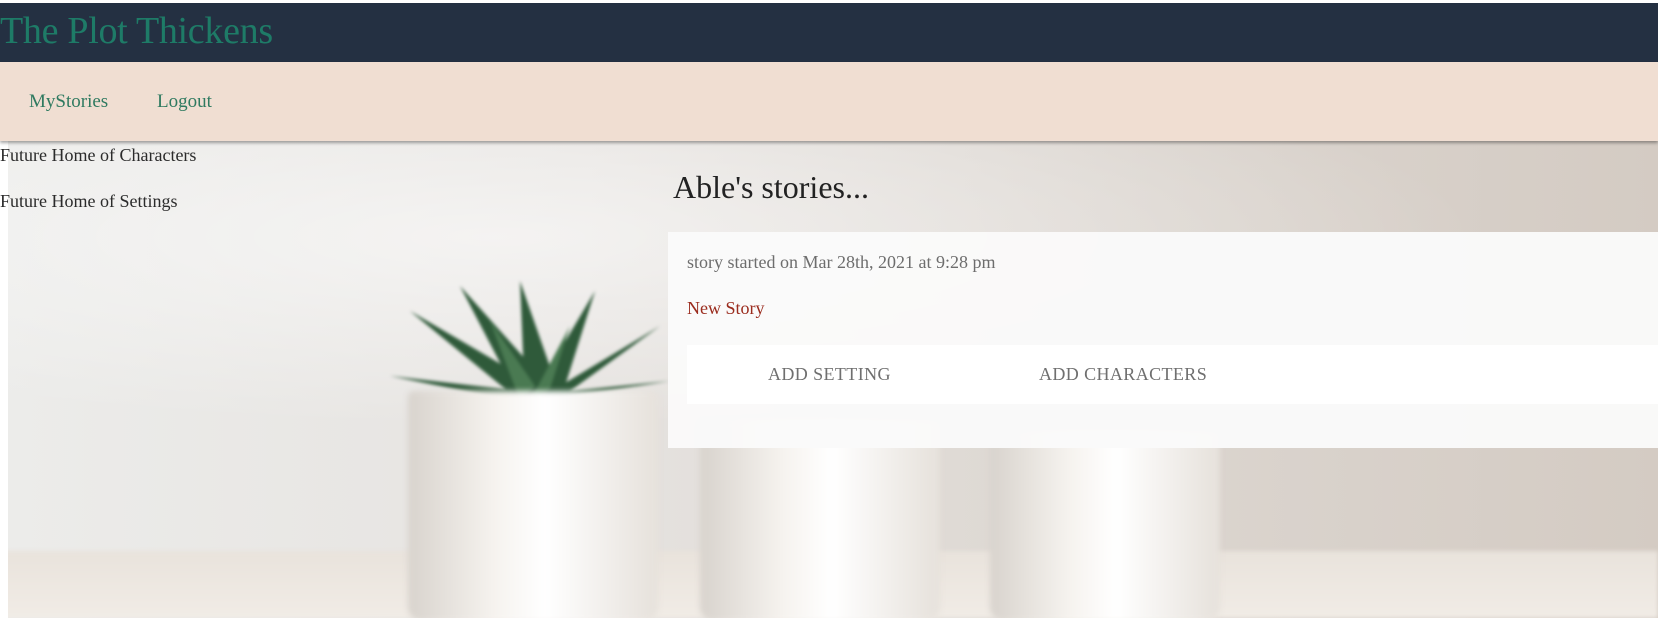 The height and width of the screenshot is (618, 1658). Describe the element at coordinates (829, 101) in the screenshot. I see `main-nav: MyStories Logout` at that location.